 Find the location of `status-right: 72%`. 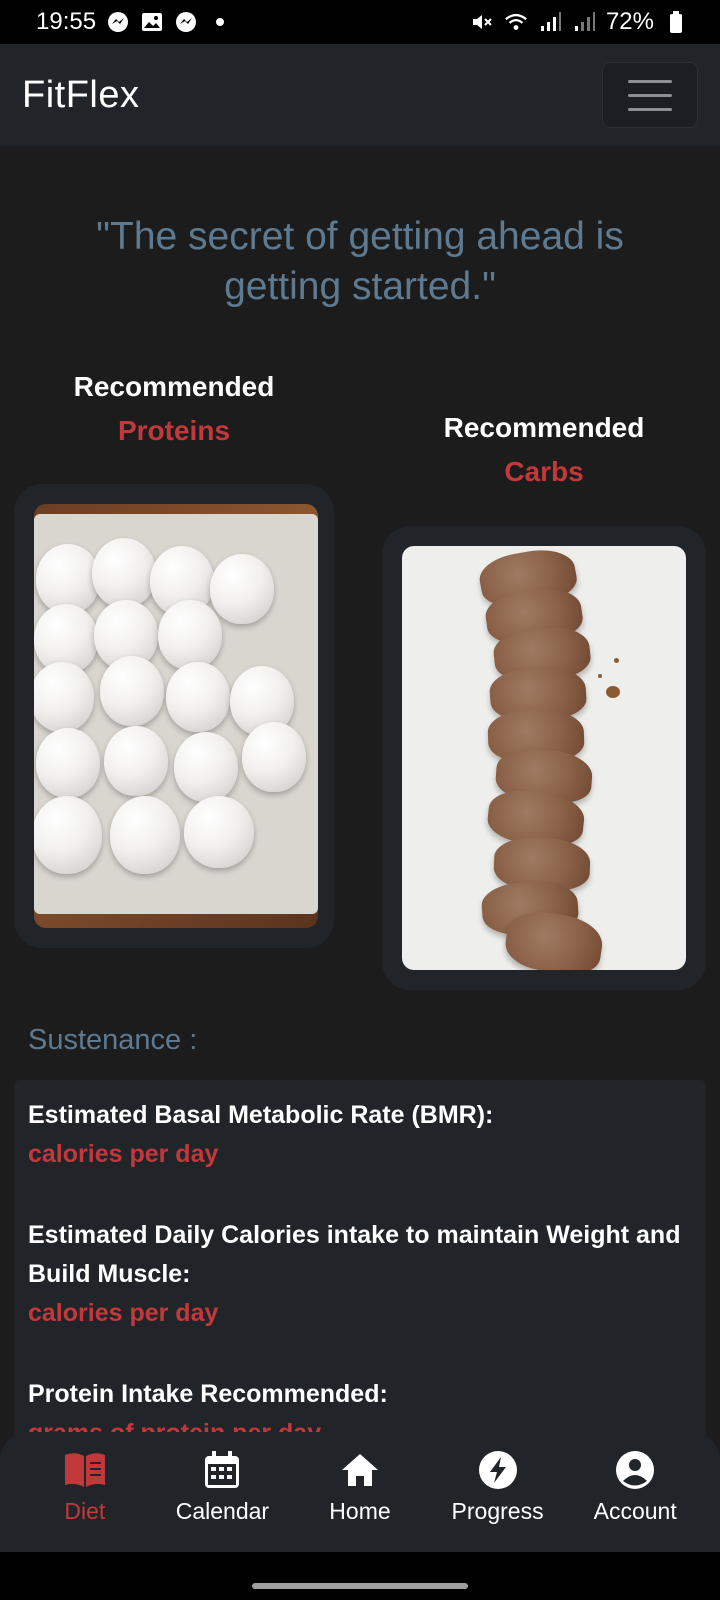

status-right: 72% is located at coordinates (579, 22).